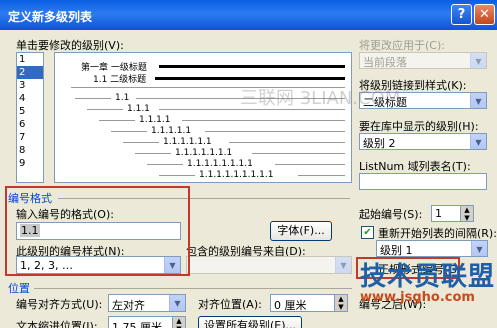 The height and width of the screenshot is (328, 497). What do you see at coordinates (137, 324) in the screenshot?
I see `indent-value: 1.75 厘米` at bounding box center [137, 324].